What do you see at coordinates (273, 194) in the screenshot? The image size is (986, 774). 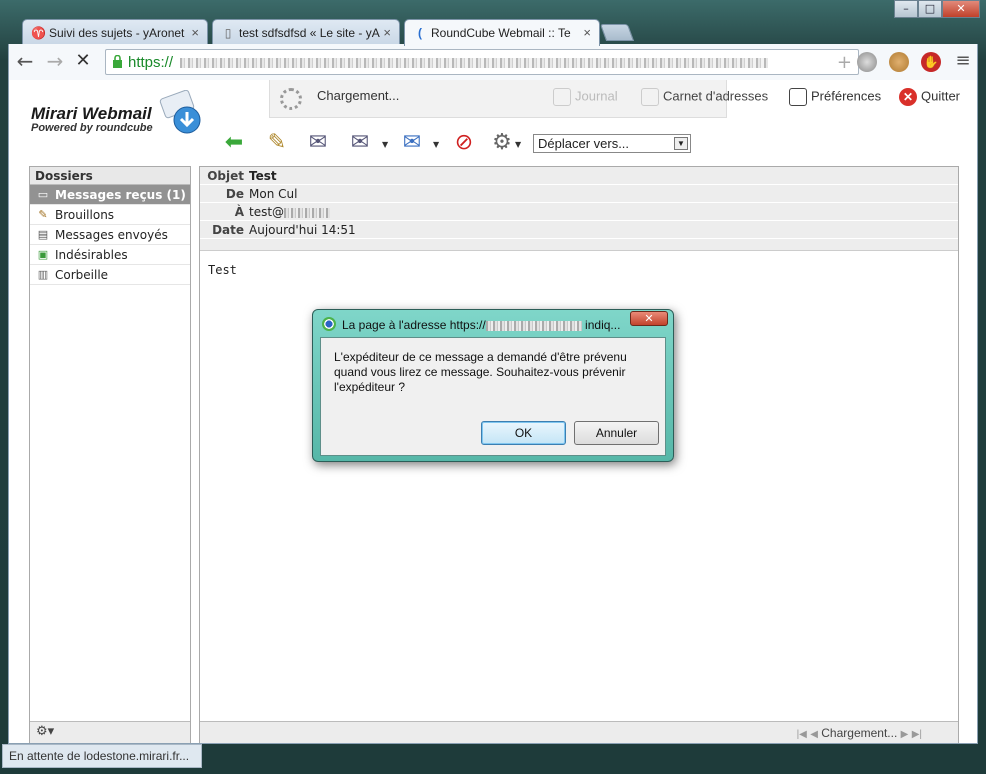 I see `from-value: Mon Cul` at bounding box center [273, 194].